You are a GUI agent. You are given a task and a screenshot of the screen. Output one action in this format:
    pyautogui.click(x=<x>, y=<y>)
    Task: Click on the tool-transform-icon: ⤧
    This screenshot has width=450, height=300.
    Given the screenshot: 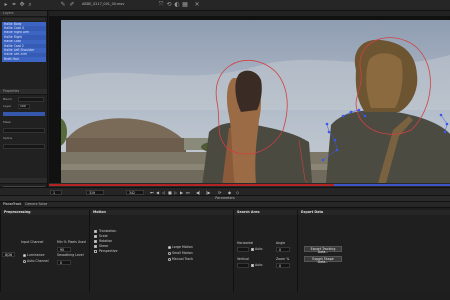 What is the action you would take?
    pyautogui.click(x=161, y=5)
    